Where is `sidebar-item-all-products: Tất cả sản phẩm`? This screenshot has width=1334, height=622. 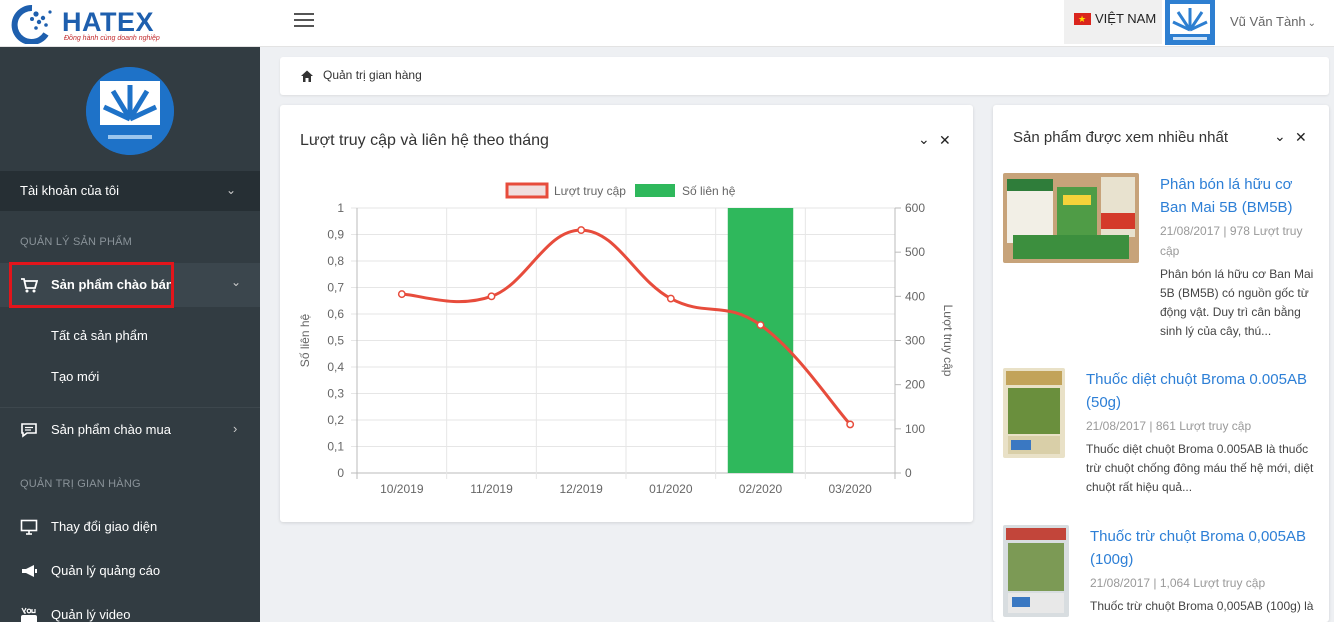
sidebar-item-all-products: Tất cả sản phẩm is located at coordinates (99, 335).